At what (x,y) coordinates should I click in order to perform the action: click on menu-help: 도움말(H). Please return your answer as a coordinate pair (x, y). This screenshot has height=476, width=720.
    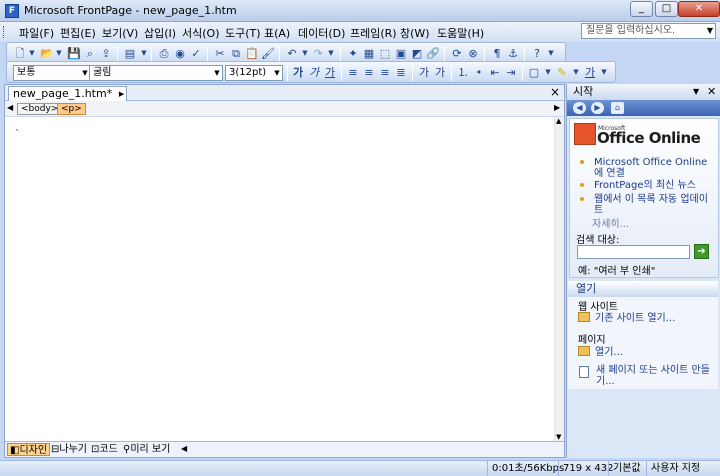
    Looking at the image, I should click on (460, 33).